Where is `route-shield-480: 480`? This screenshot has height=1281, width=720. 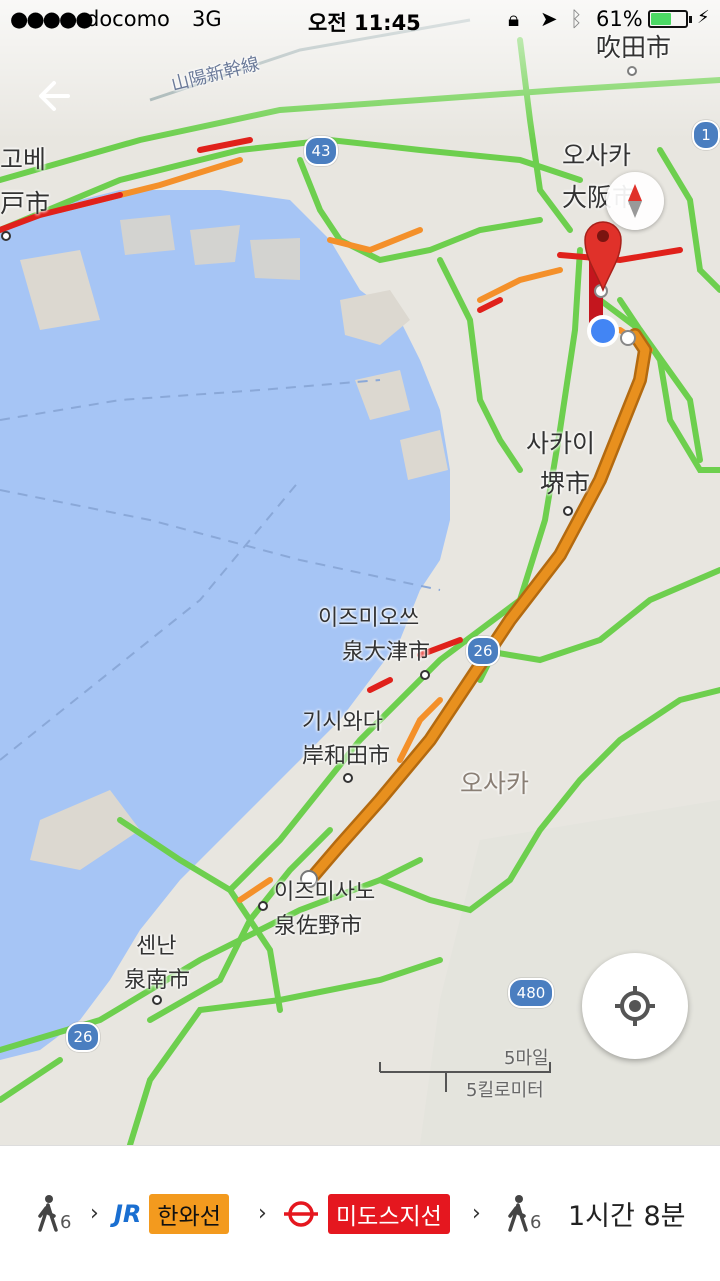 route-shield-480: 480 is located at coordinates (531, 993).